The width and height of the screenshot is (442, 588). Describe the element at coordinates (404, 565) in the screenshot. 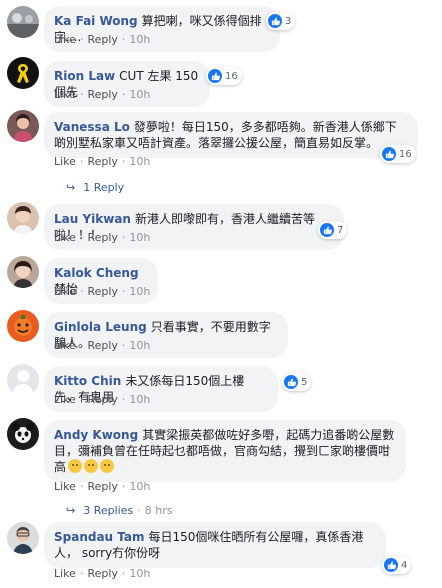

I see `reaction-number: 4` at that location.